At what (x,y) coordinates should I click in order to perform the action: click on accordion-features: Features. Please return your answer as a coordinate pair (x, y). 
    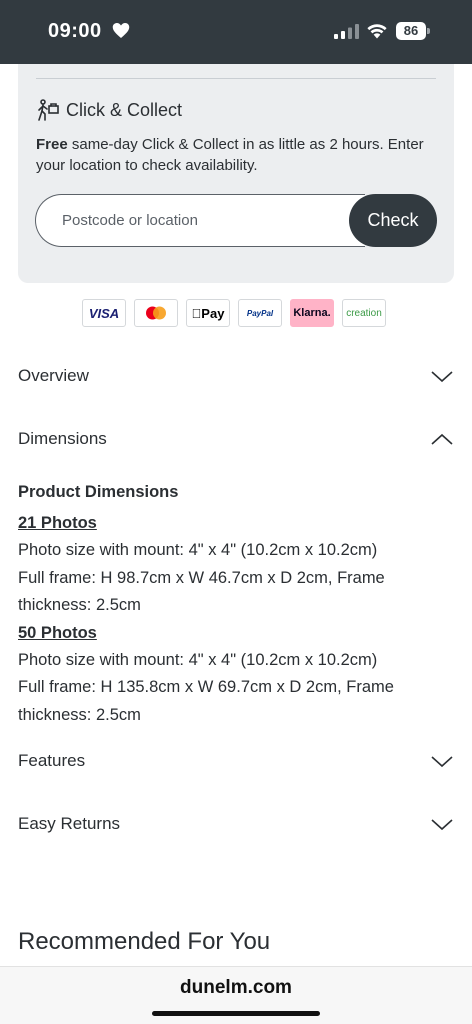
    Looking at the image, I should click on (236, 762).